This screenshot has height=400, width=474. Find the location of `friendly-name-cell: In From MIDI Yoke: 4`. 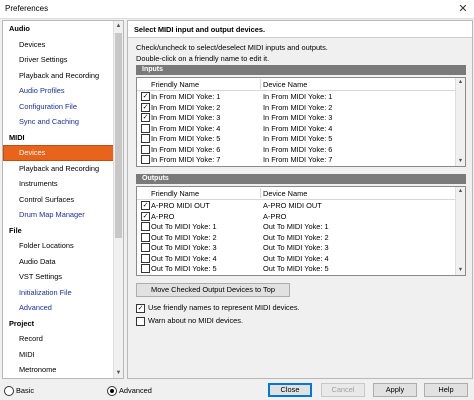

friendly-name-cell: In From MIDI Yoke: 4 is located at coordinates (185, 128).